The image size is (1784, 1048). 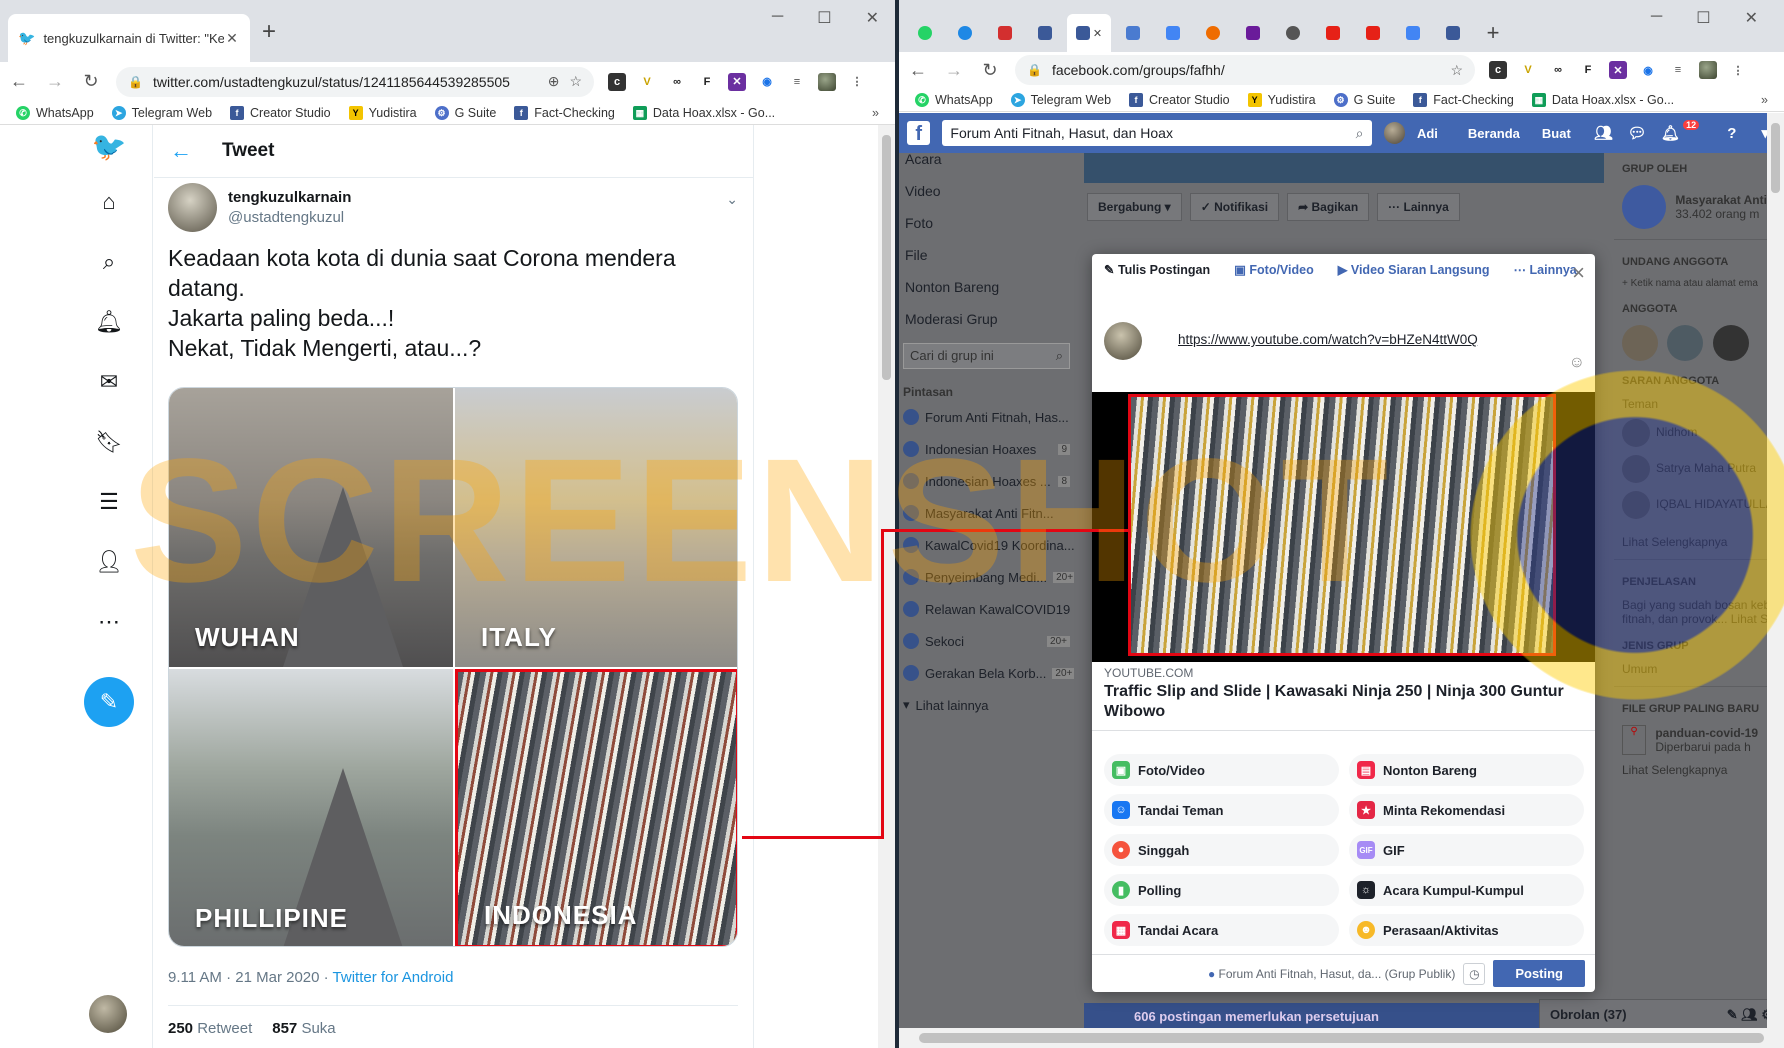 I want to click on menu-icon: ⋮, so click(x=1738, y=70).